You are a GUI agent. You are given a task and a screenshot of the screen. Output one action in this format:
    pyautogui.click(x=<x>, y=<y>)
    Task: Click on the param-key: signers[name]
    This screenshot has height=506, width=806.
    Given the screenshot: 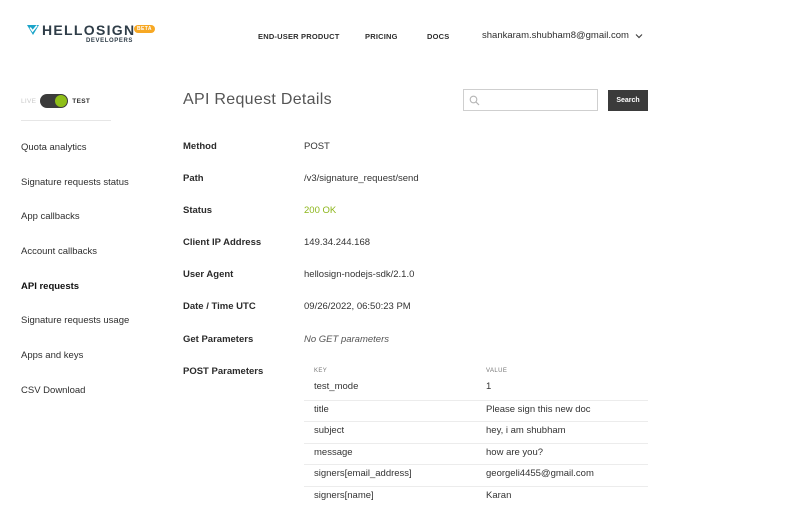 What is the action you would take?
    pyautogui.click(x=344, y=495)
    